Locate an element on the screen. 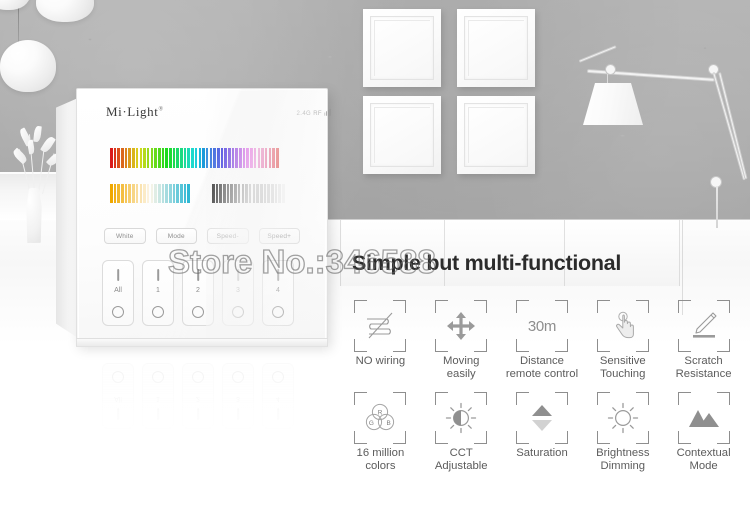  feature-16-million-colors: R G B 16 million colors is located at coordinates (380, 432).